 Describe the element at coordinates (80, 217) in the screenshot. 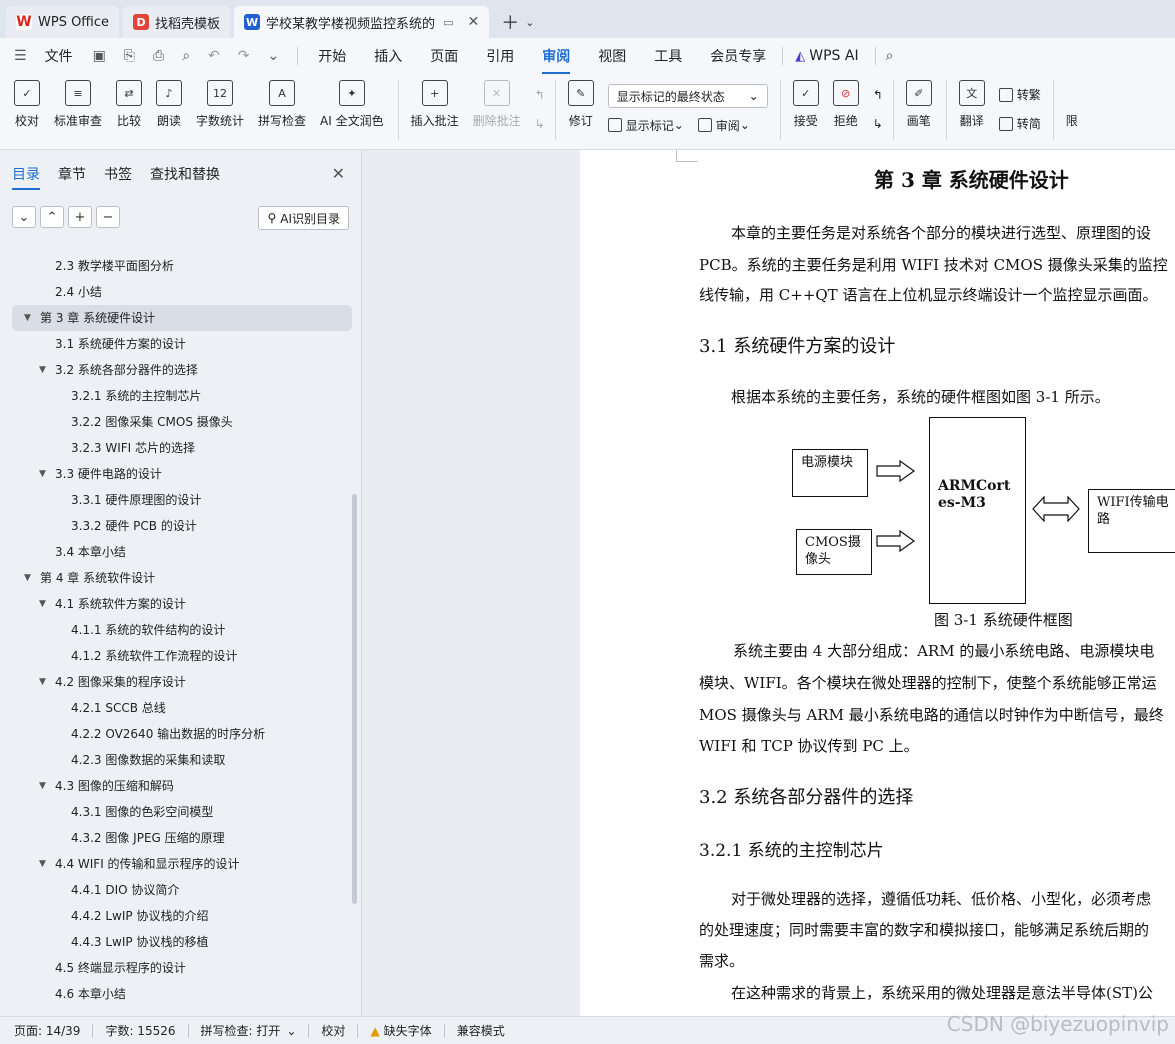

I see `add-heading-icon: +` at that location.